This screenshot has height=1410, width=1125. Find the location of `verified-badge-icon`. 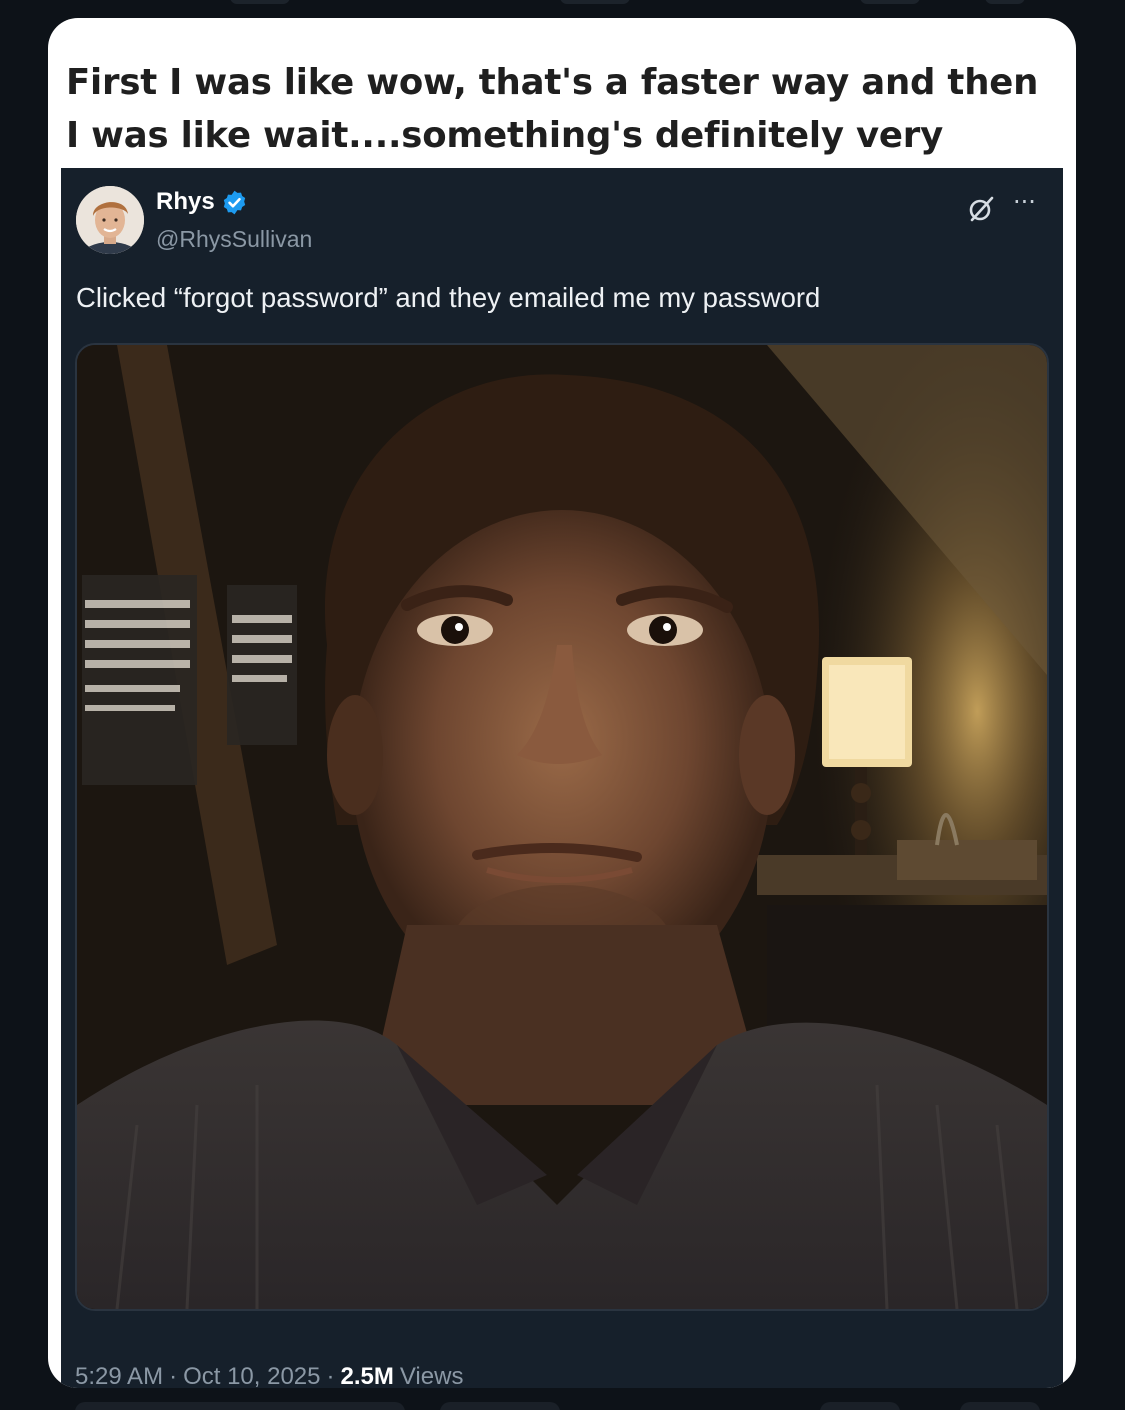

verified-badge-icon is located at coordinates (234, 202).